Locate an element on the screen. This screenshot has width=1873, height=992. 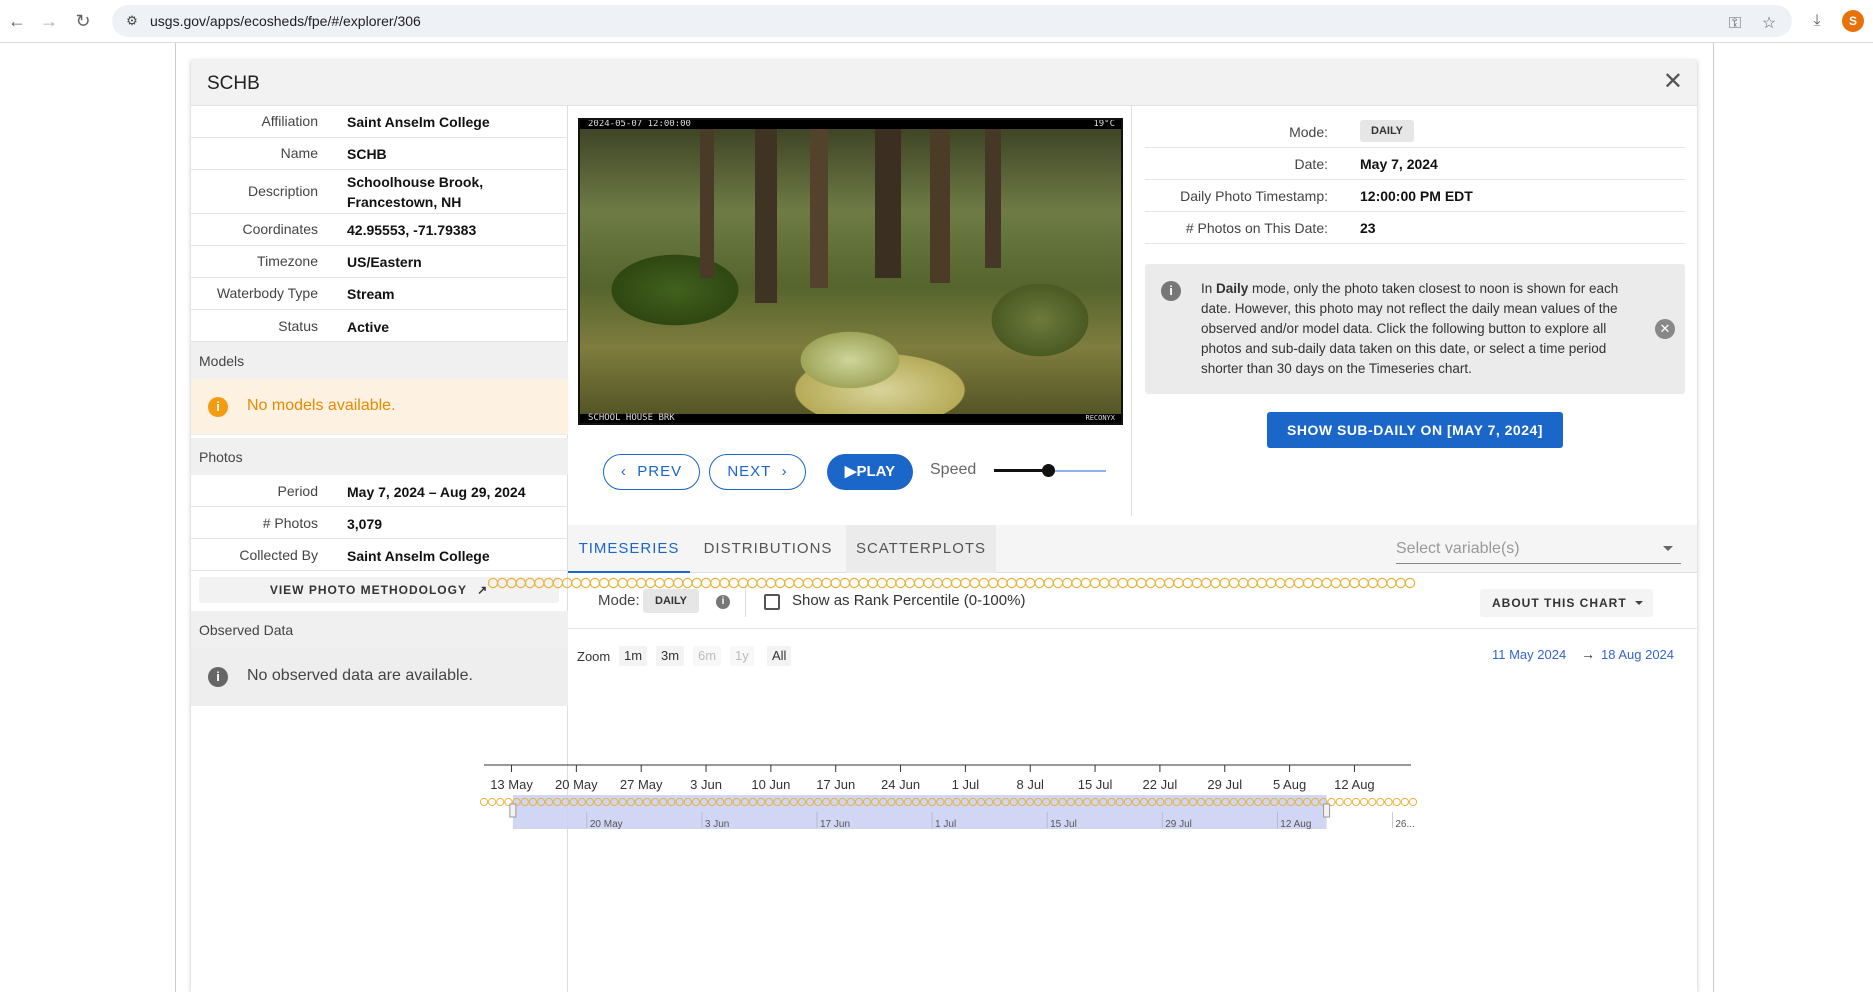
password-key-icon: ⚿ is located at coordinates (1735, 24).